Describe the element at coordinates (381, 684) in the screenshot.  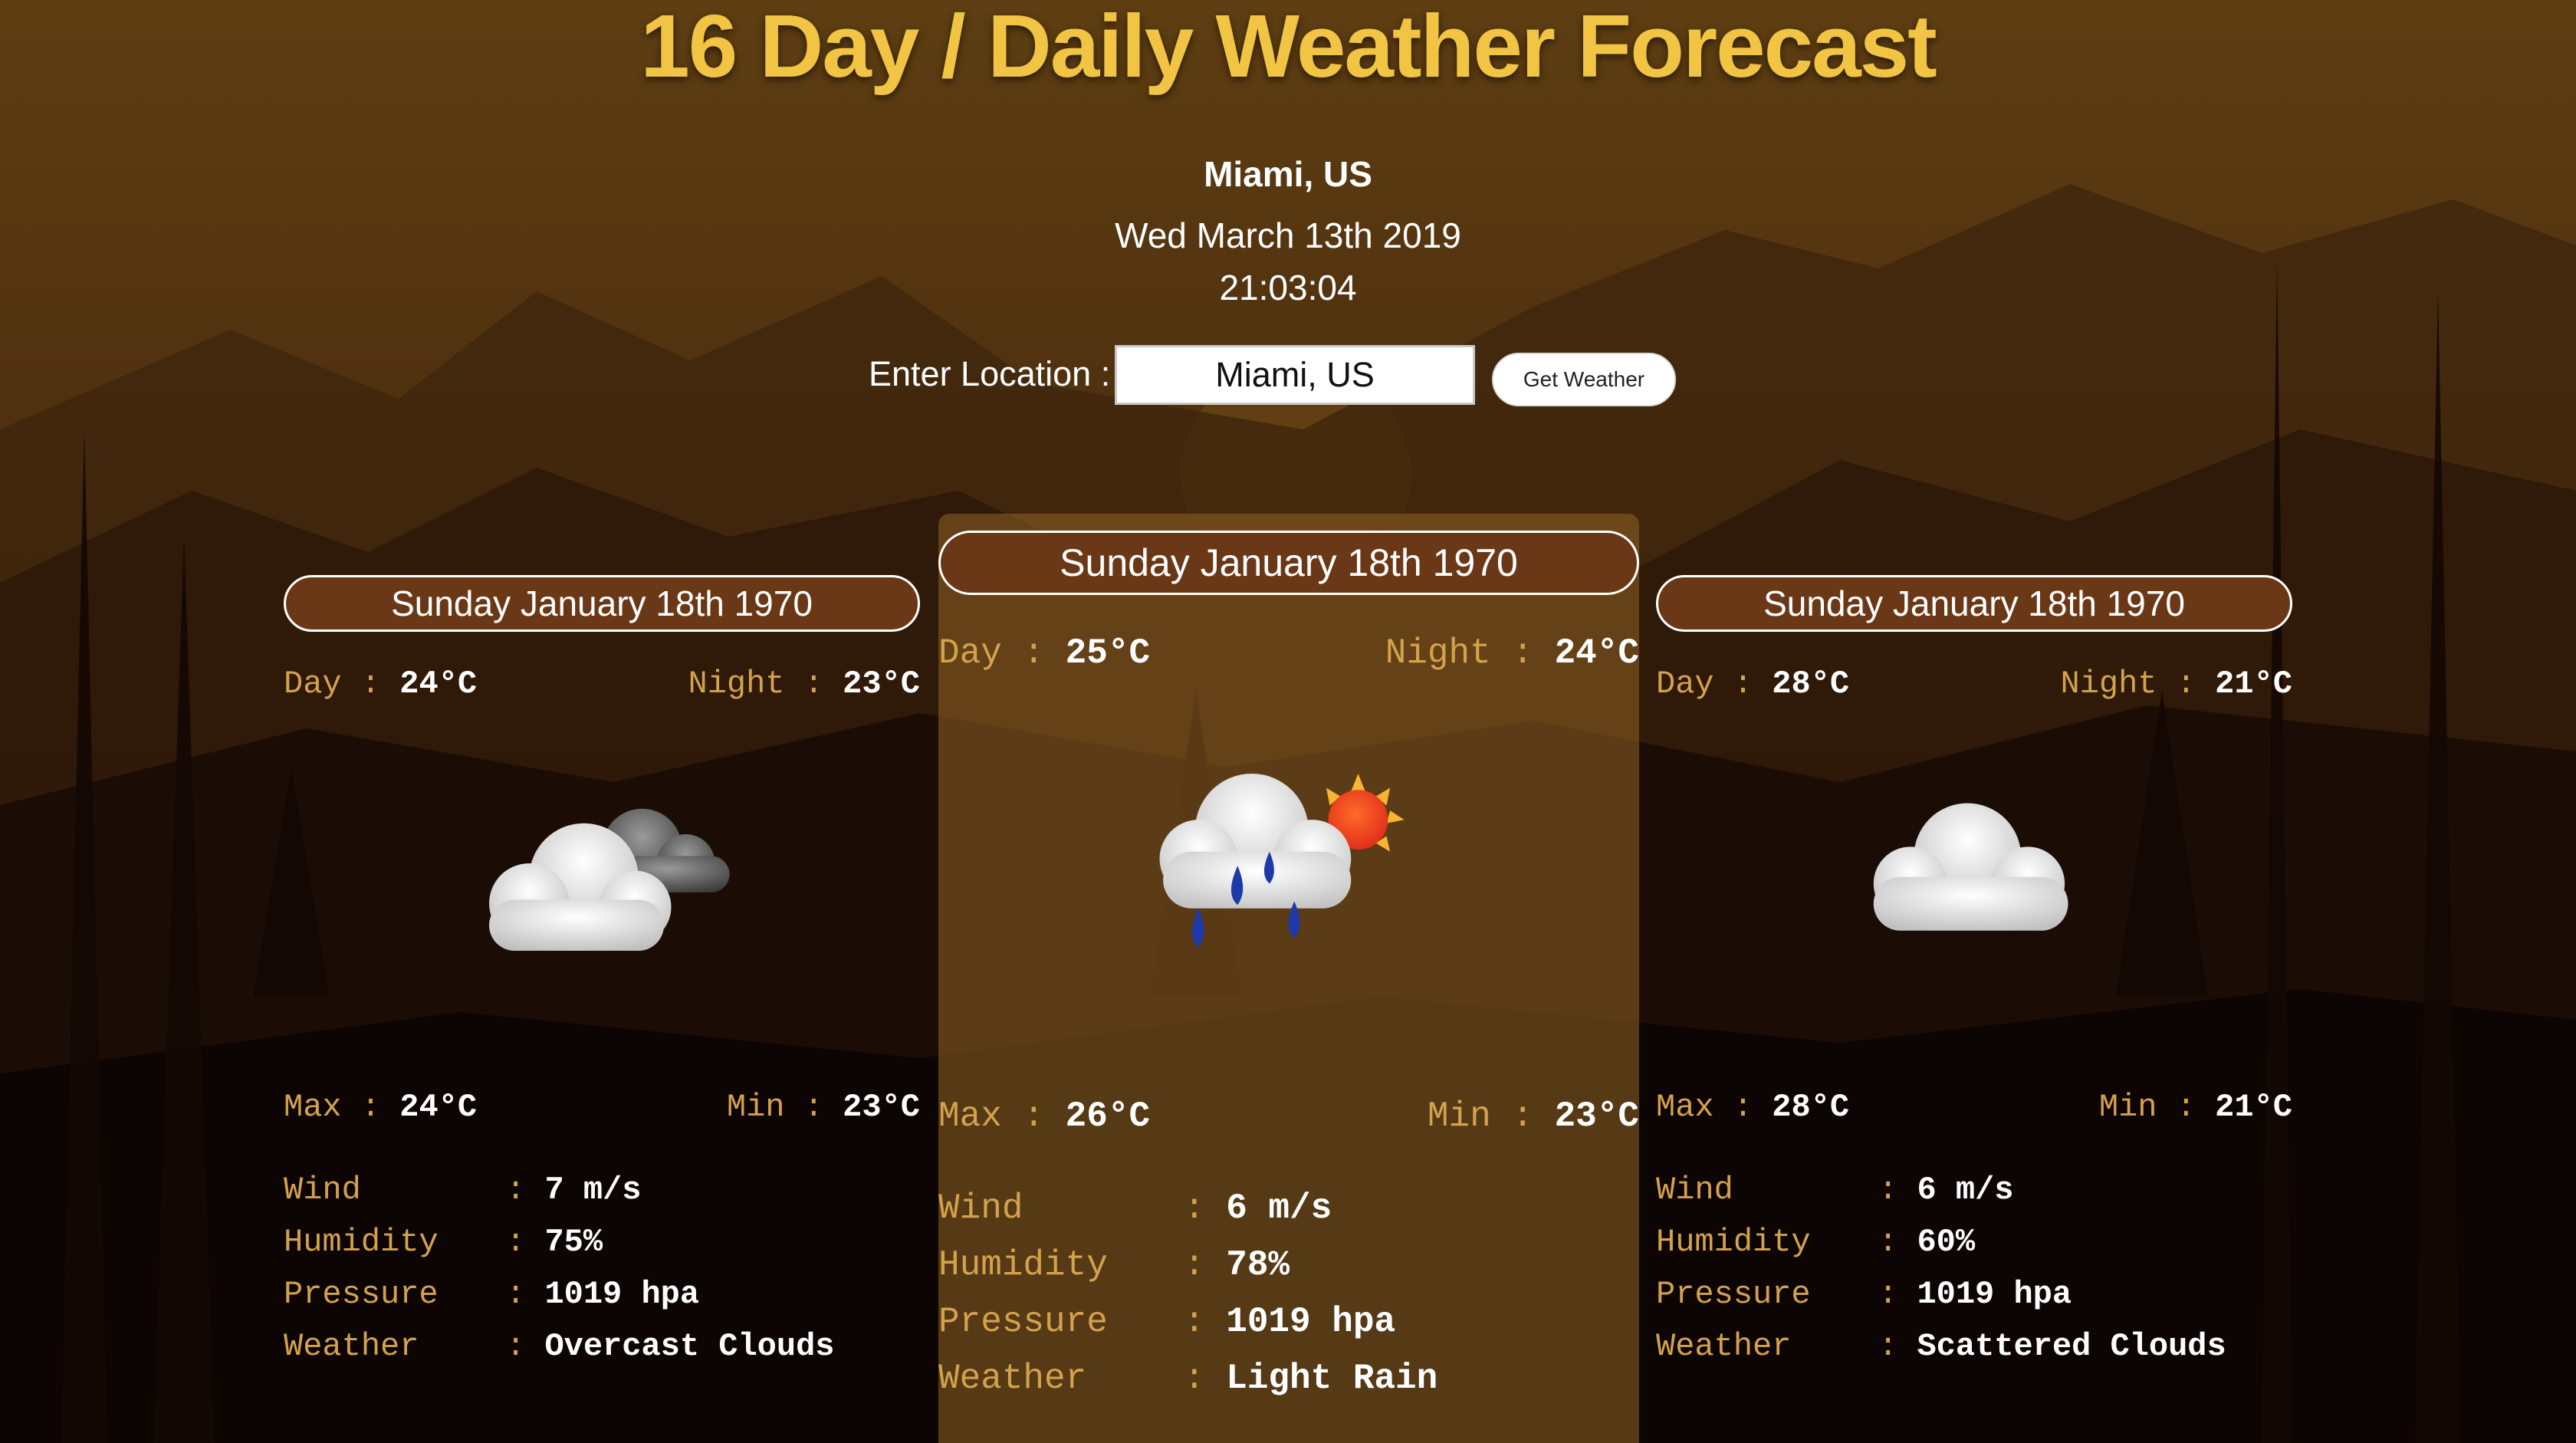
I see `day-temp: Day : 24°C` at that location.